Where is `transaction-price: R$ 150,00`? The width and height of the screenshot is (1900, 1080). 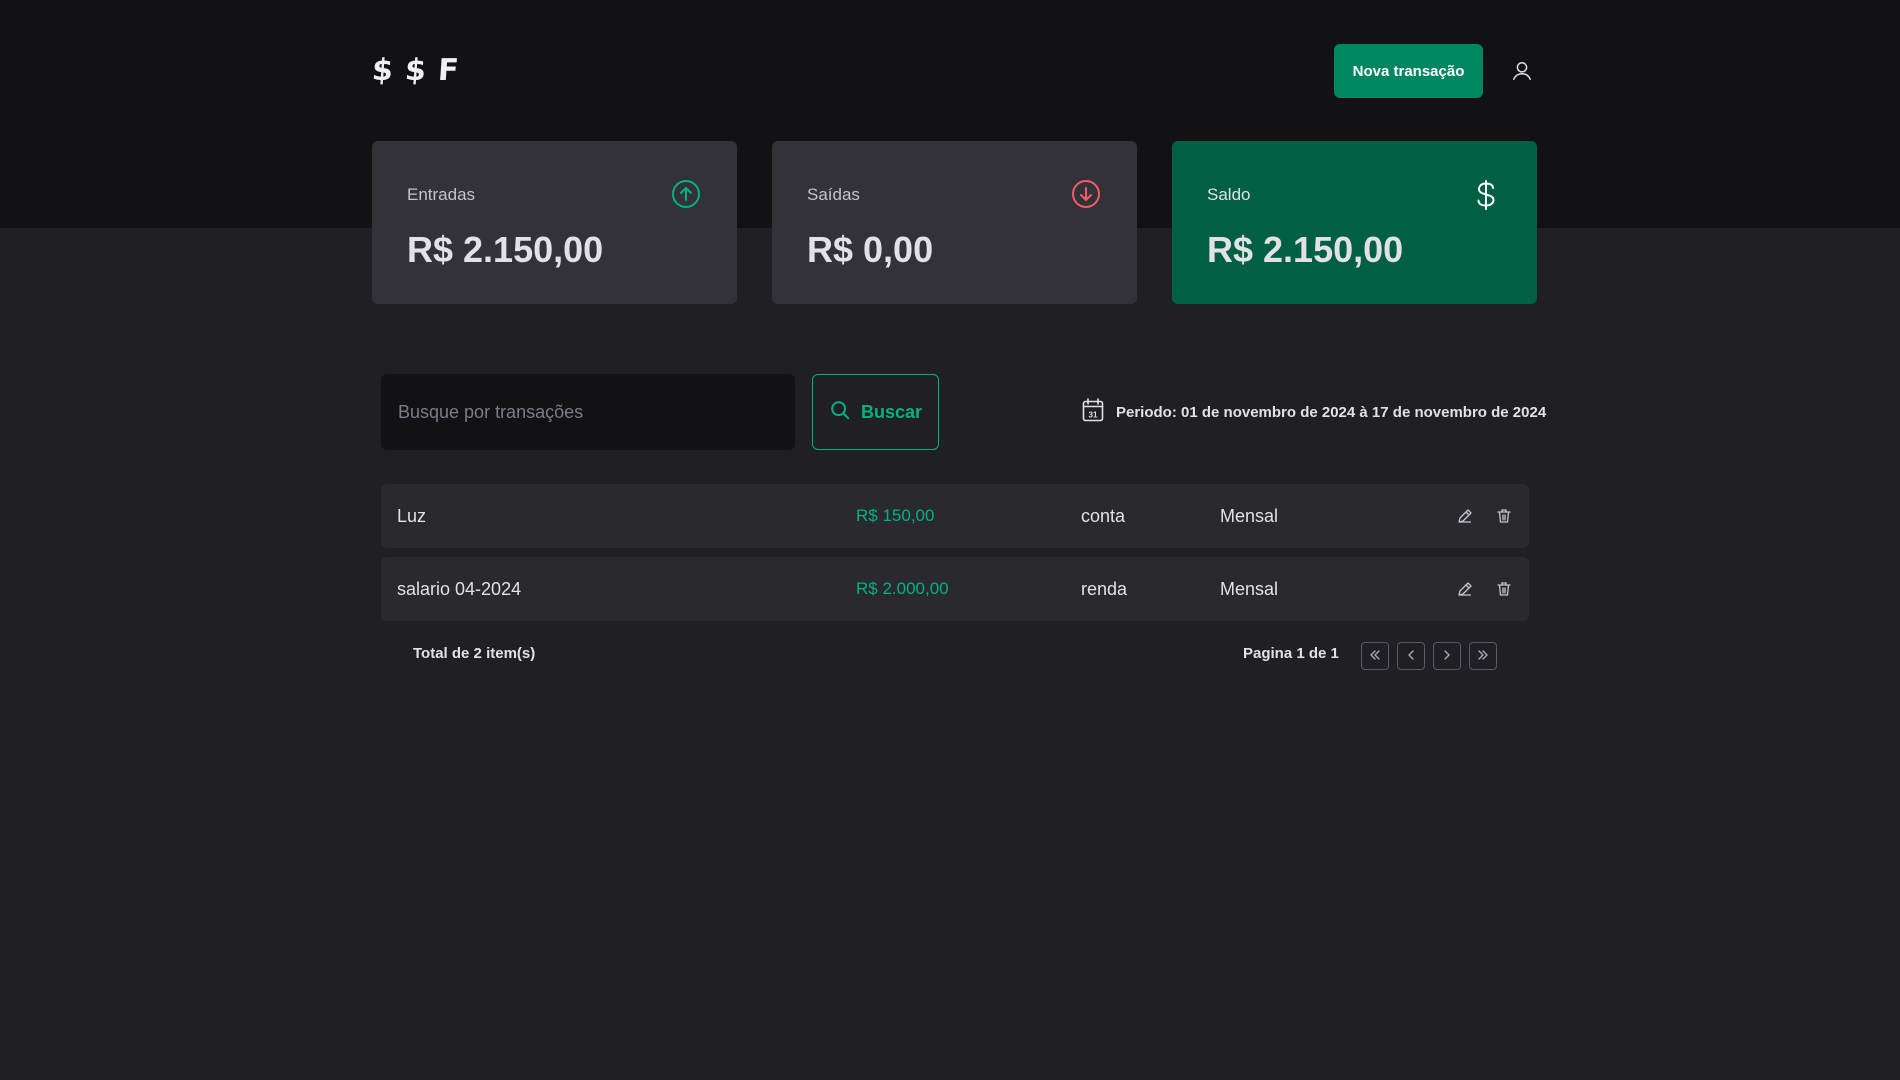 transaction-price: R$ 150,00 is located at coordinates (895, 515).